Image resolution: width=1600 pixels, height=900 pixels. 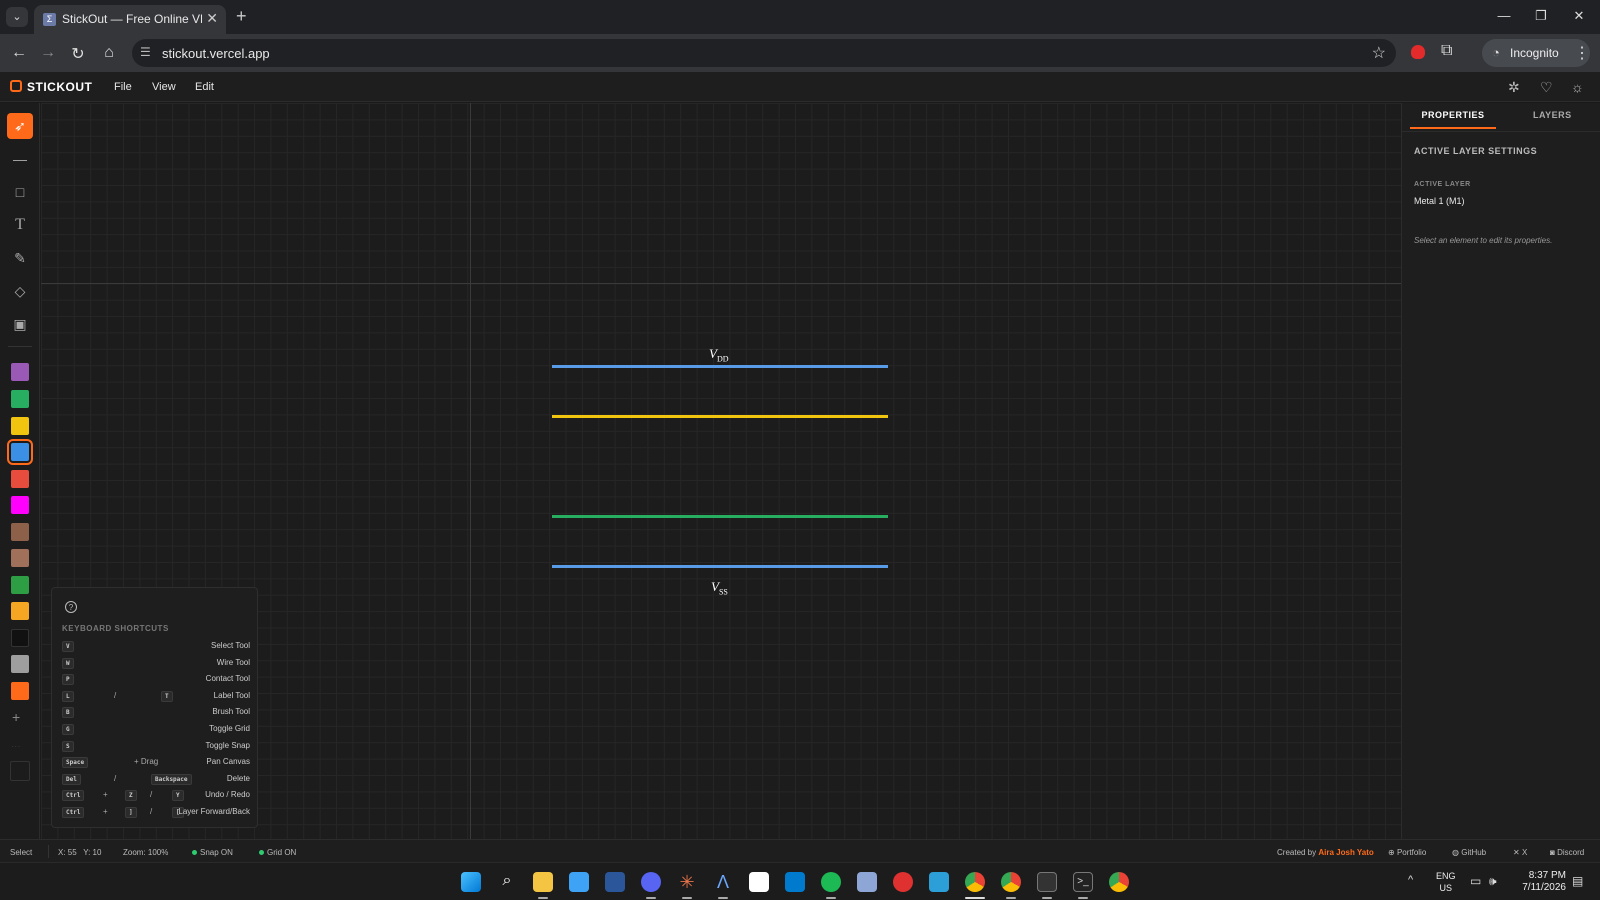 What do you see at coordinates (720, 416) in the screenshot?
I see `metal-wire-yellow` at bounding box center [720, 416].